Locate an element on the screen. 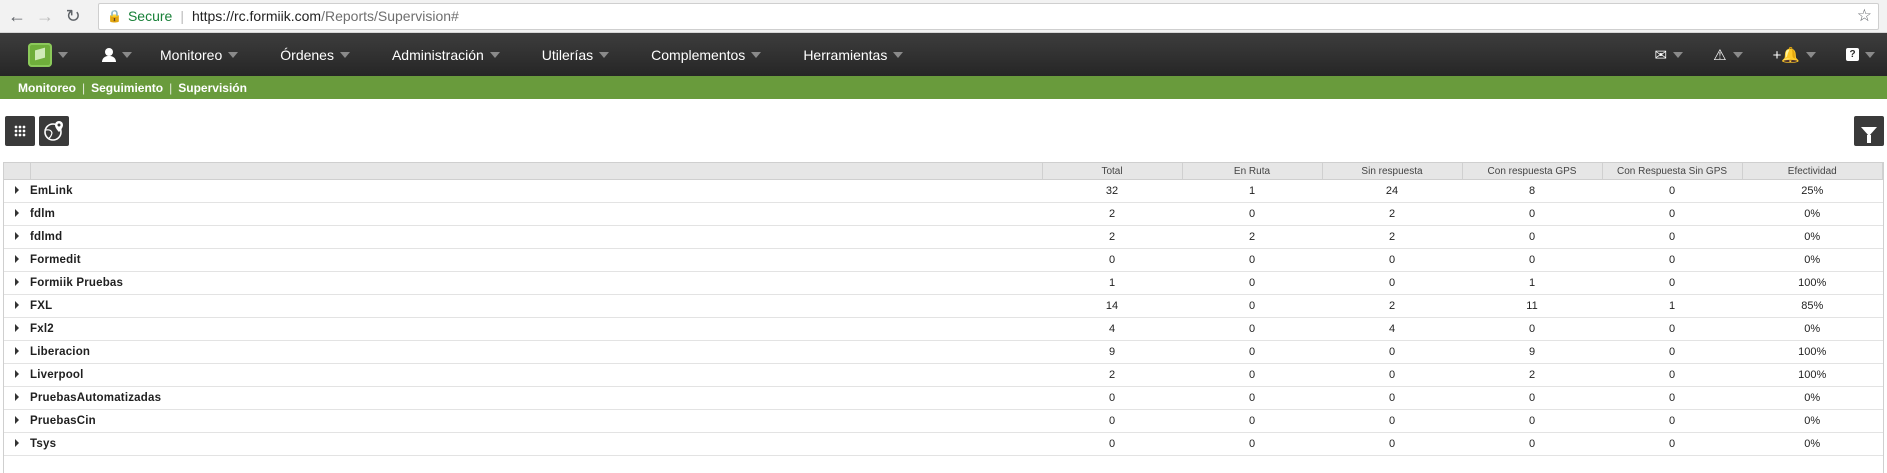 The height and width of the screenshot is (473, 1887). map-view-button is located at coordinates (54, 131).